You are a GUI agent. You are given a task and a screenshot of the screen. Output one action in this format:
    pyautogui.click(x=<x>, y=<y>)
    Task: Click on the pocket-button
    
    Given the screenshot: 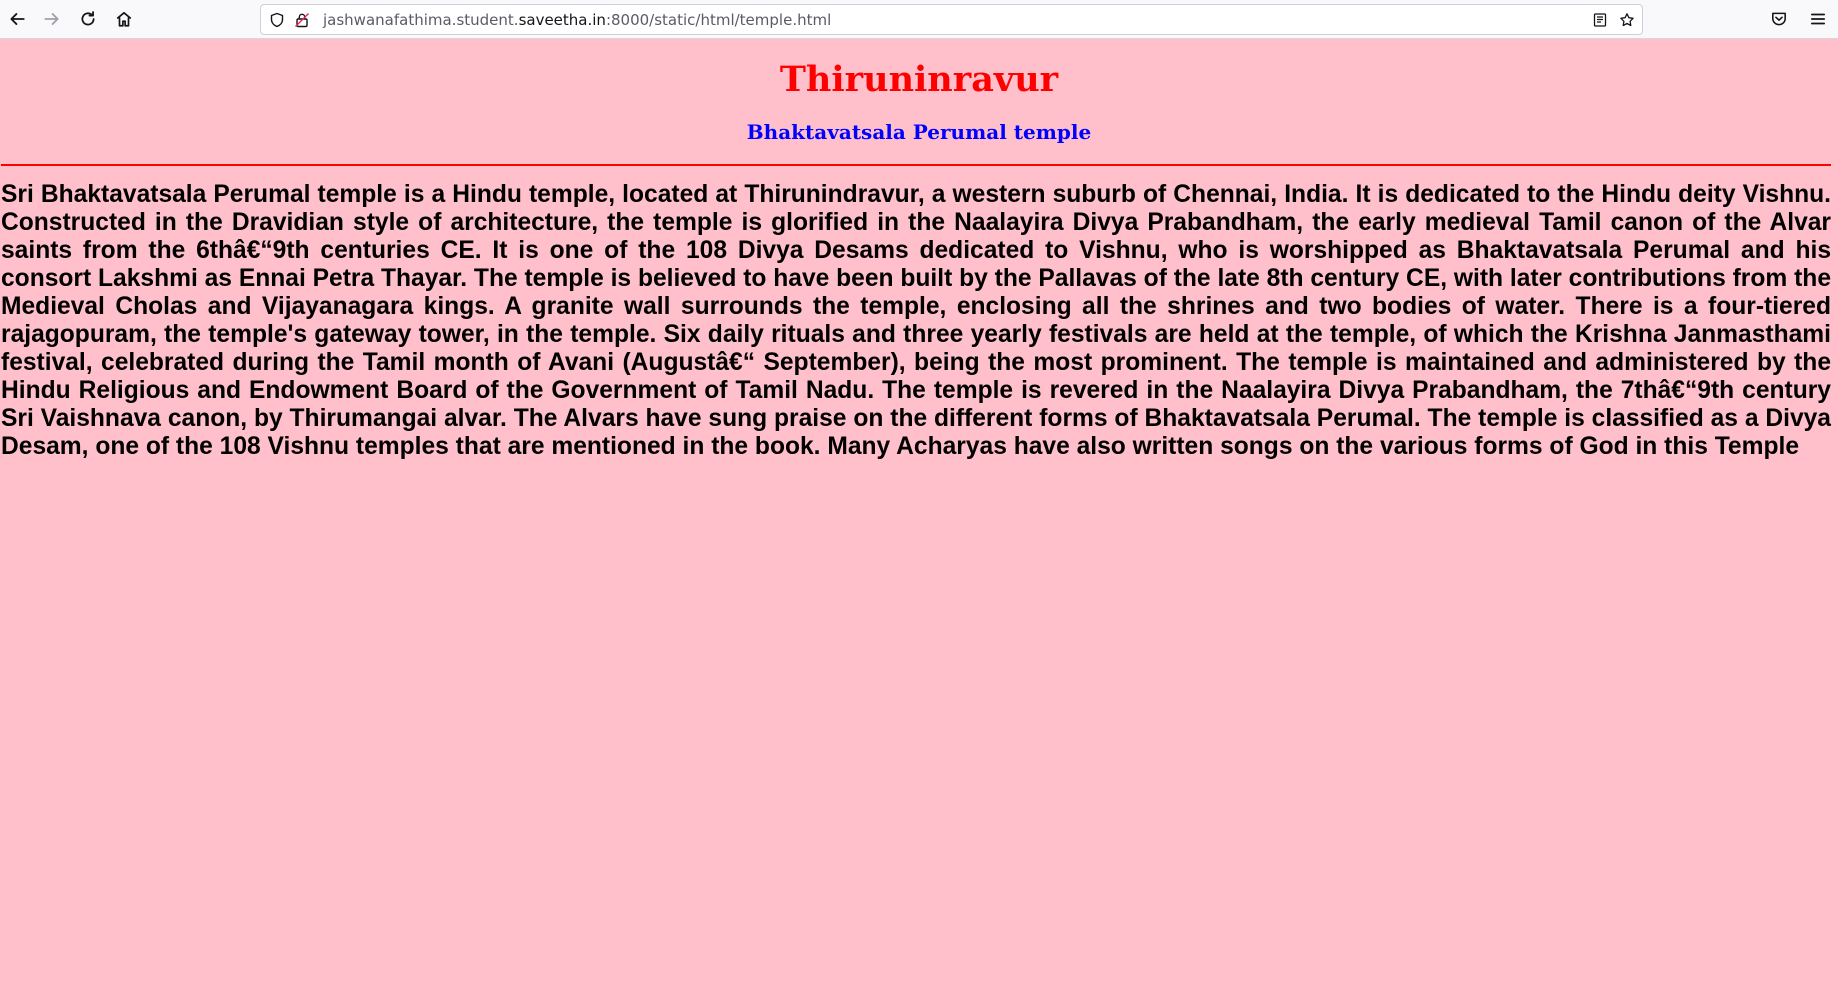 What is the action you would take?
    pyautogui.click(x=1779, y=19)
    